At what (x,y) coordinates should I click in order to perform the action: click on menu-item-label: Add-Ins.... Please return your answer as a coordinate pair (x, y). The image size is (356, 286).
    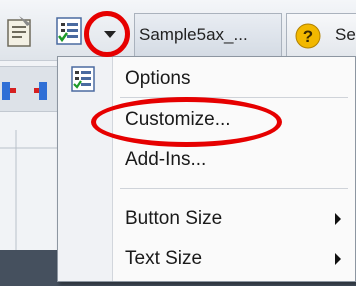
    Looking at the image, I should click on (166, 159).